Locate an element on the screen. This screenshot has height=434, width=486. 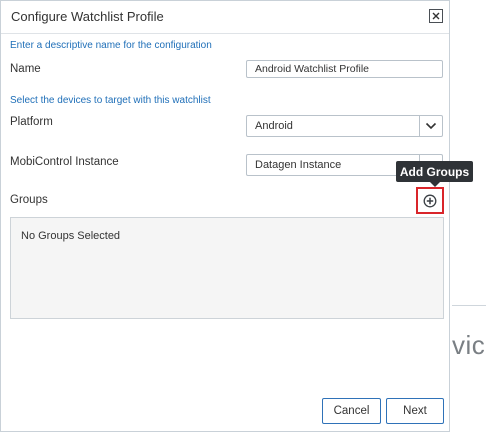
background-partial-text: vic is located at coordinates (469, 345).